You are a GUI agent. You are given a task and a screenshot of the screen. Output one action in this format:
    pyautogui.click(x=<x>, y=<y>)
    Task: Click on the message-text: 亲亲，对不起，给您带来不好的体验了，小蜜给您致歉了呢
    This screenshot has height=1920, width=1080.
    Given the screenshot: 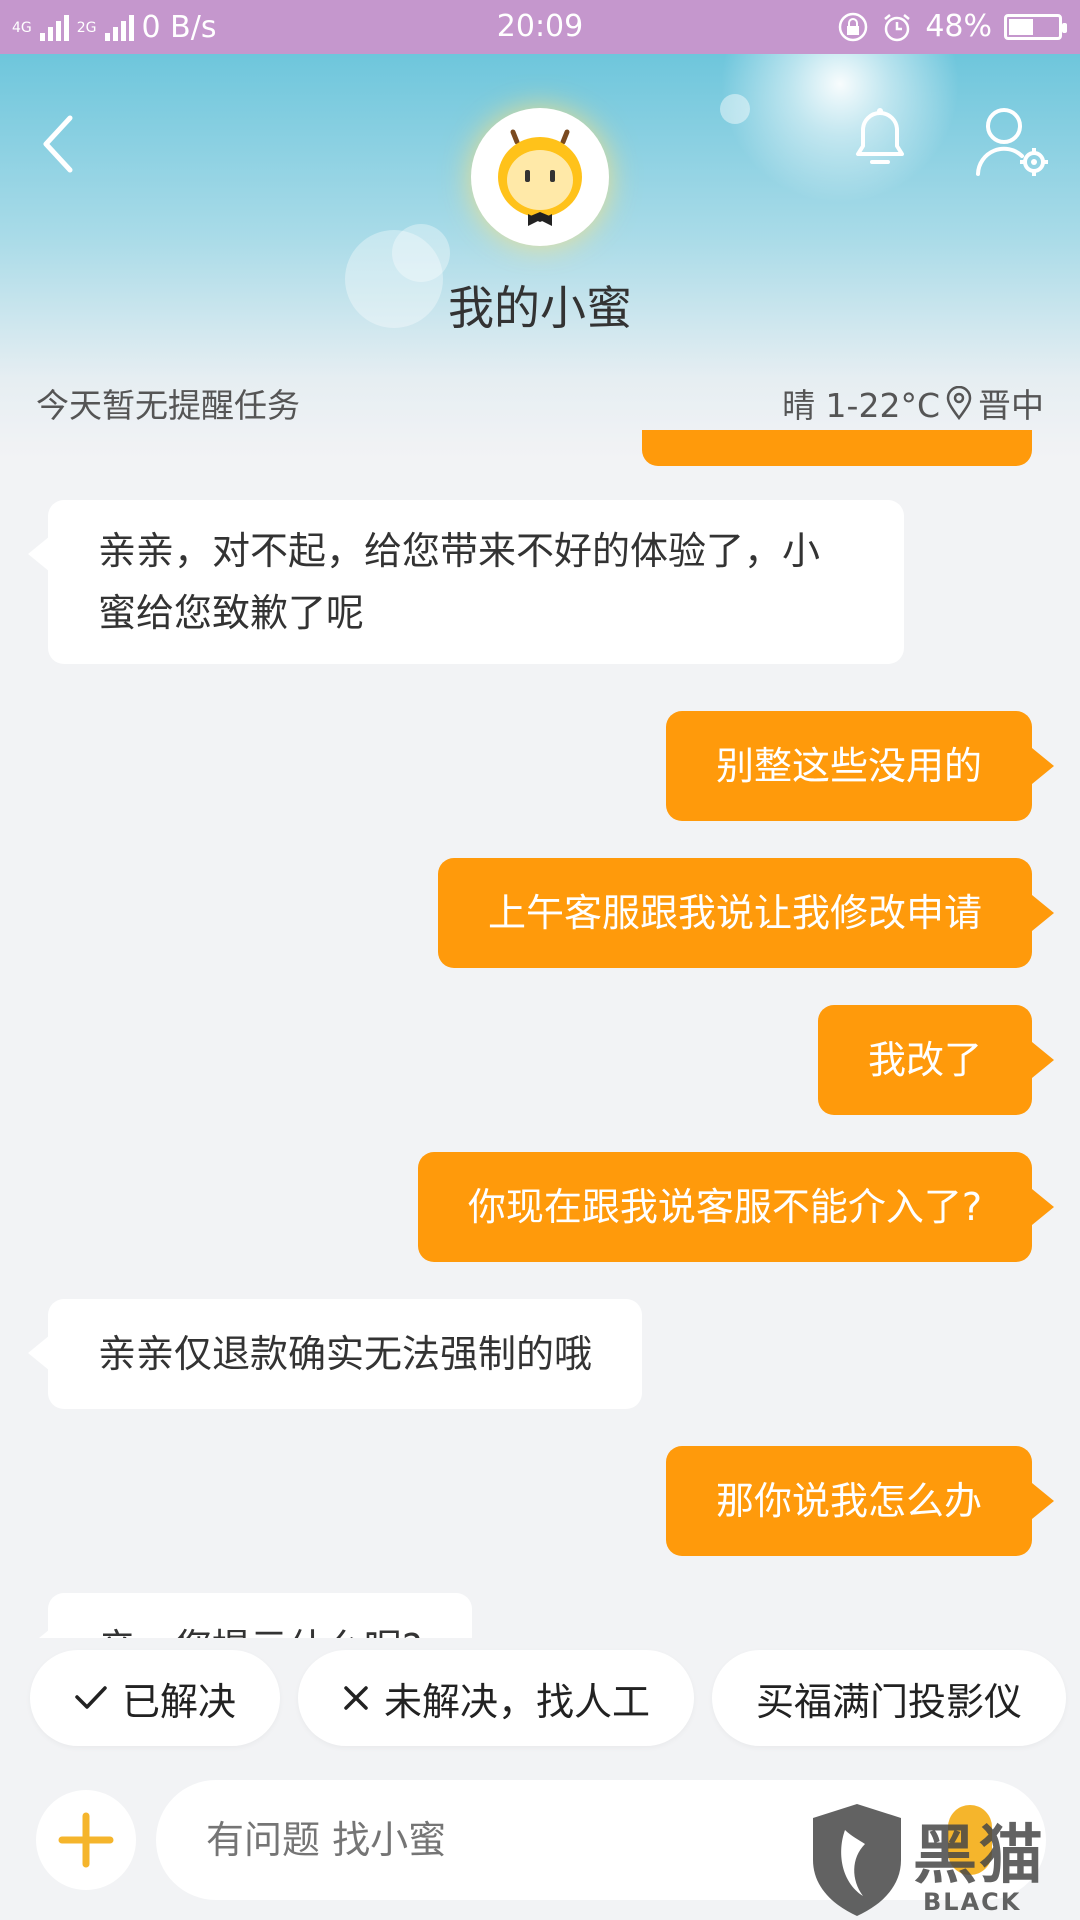 What is the action you would take?
    pyautogui.click(x=459, y=582)
    